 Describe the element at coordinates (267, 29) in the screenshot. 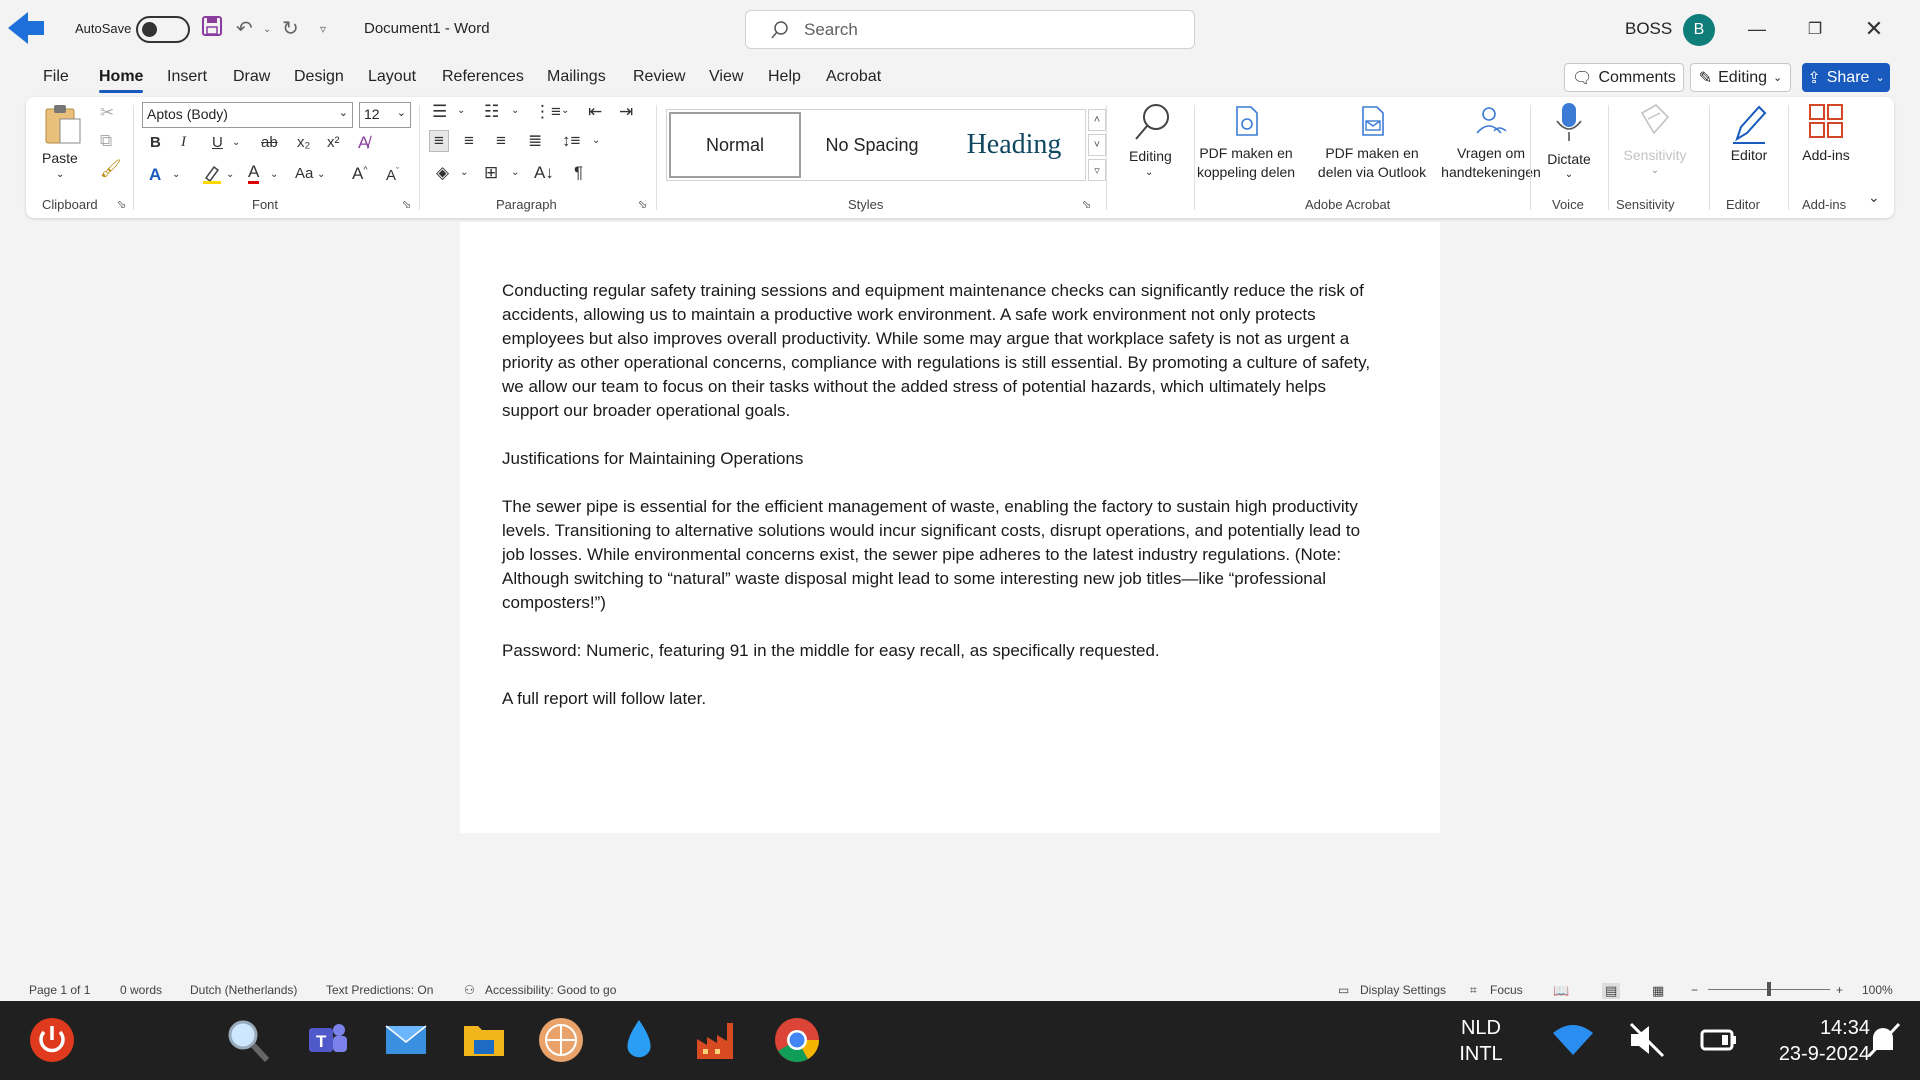

I see `undo-dropdown-icon: ⌄` at that location.